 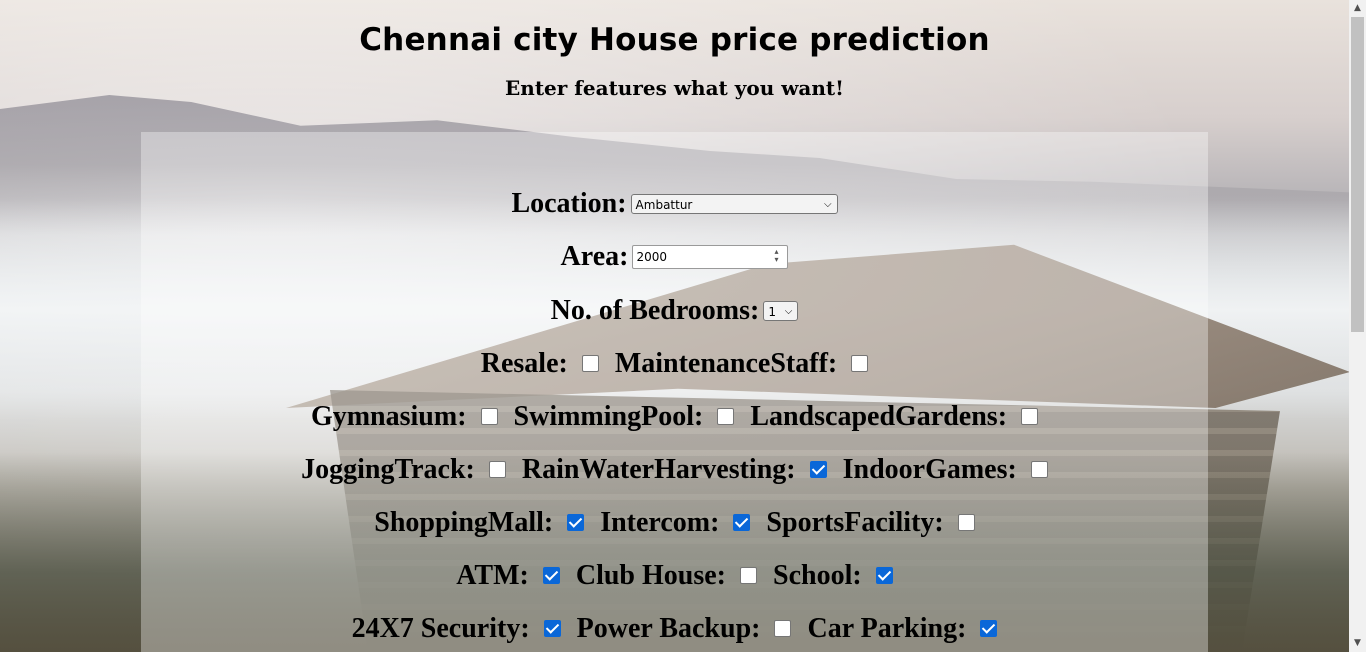 I want to click on area-row: Area: 2000 ▴ ▾, so click(x=674, y=256).